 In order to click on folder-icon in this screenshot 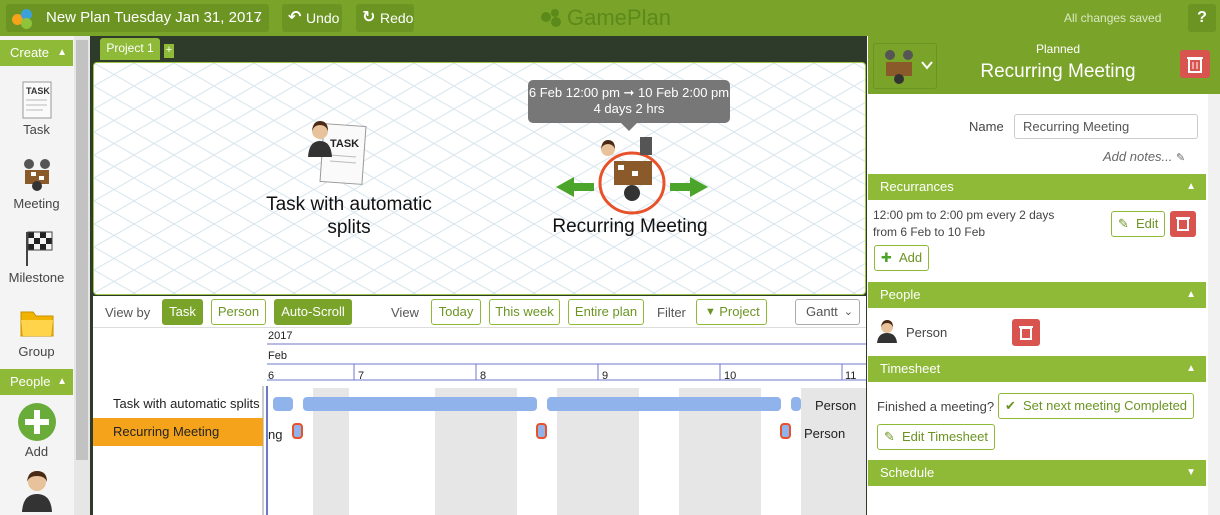, I will do `click(37, 322)`.